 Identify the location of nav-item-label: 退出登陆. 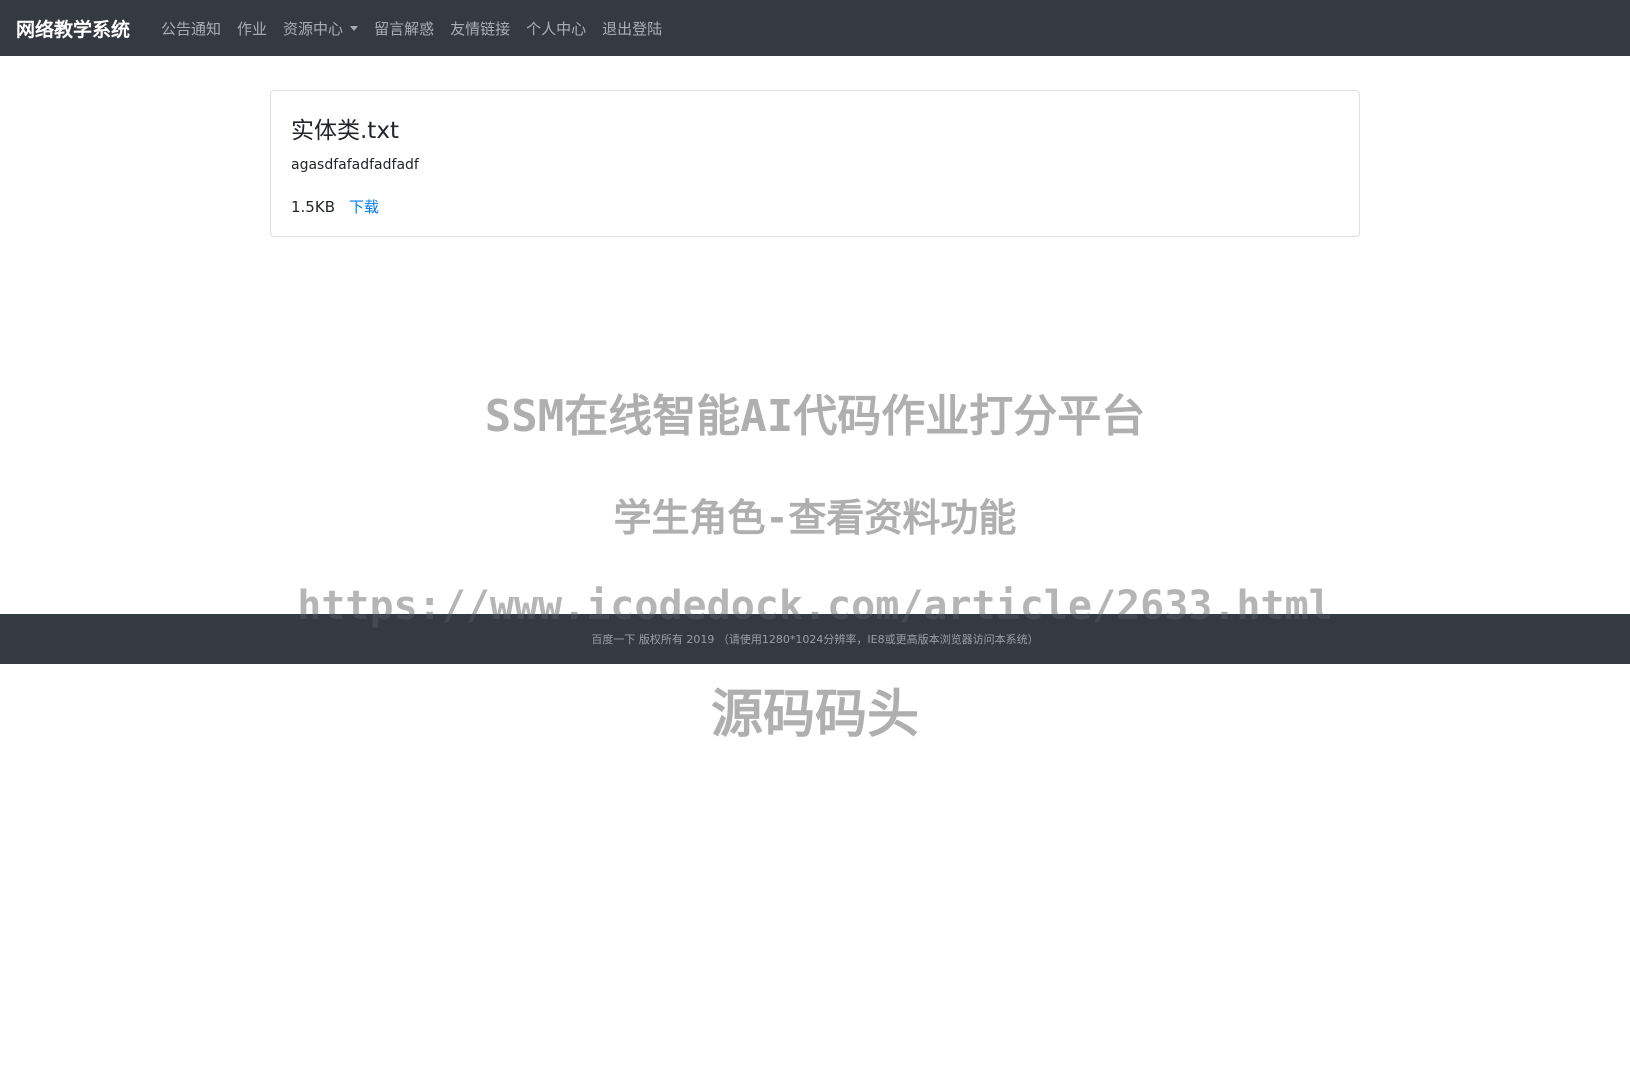
(632, 28).